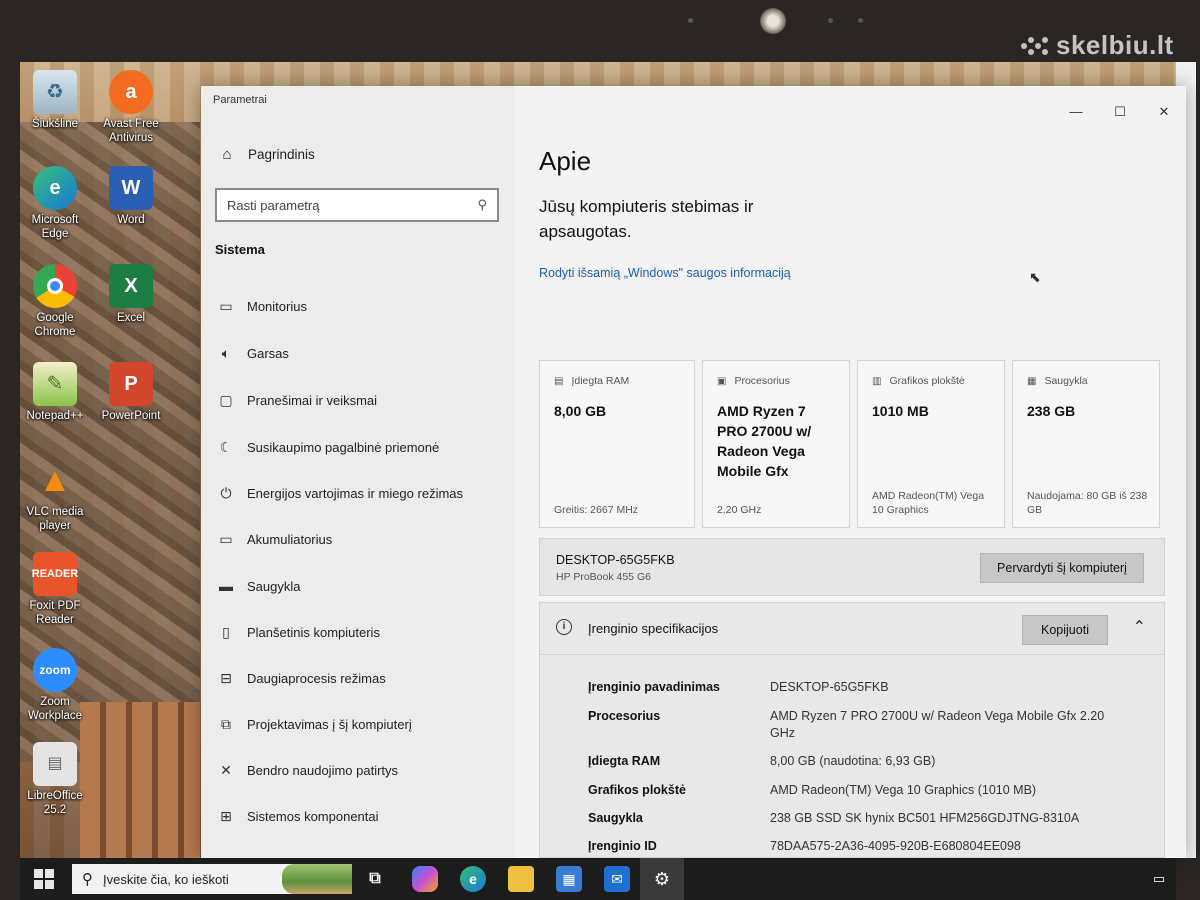 The image size is (1200, 900). Describe the element at coordinates (877, 381) in the screenshot. I see `gpu-icon: ▥` at that location.